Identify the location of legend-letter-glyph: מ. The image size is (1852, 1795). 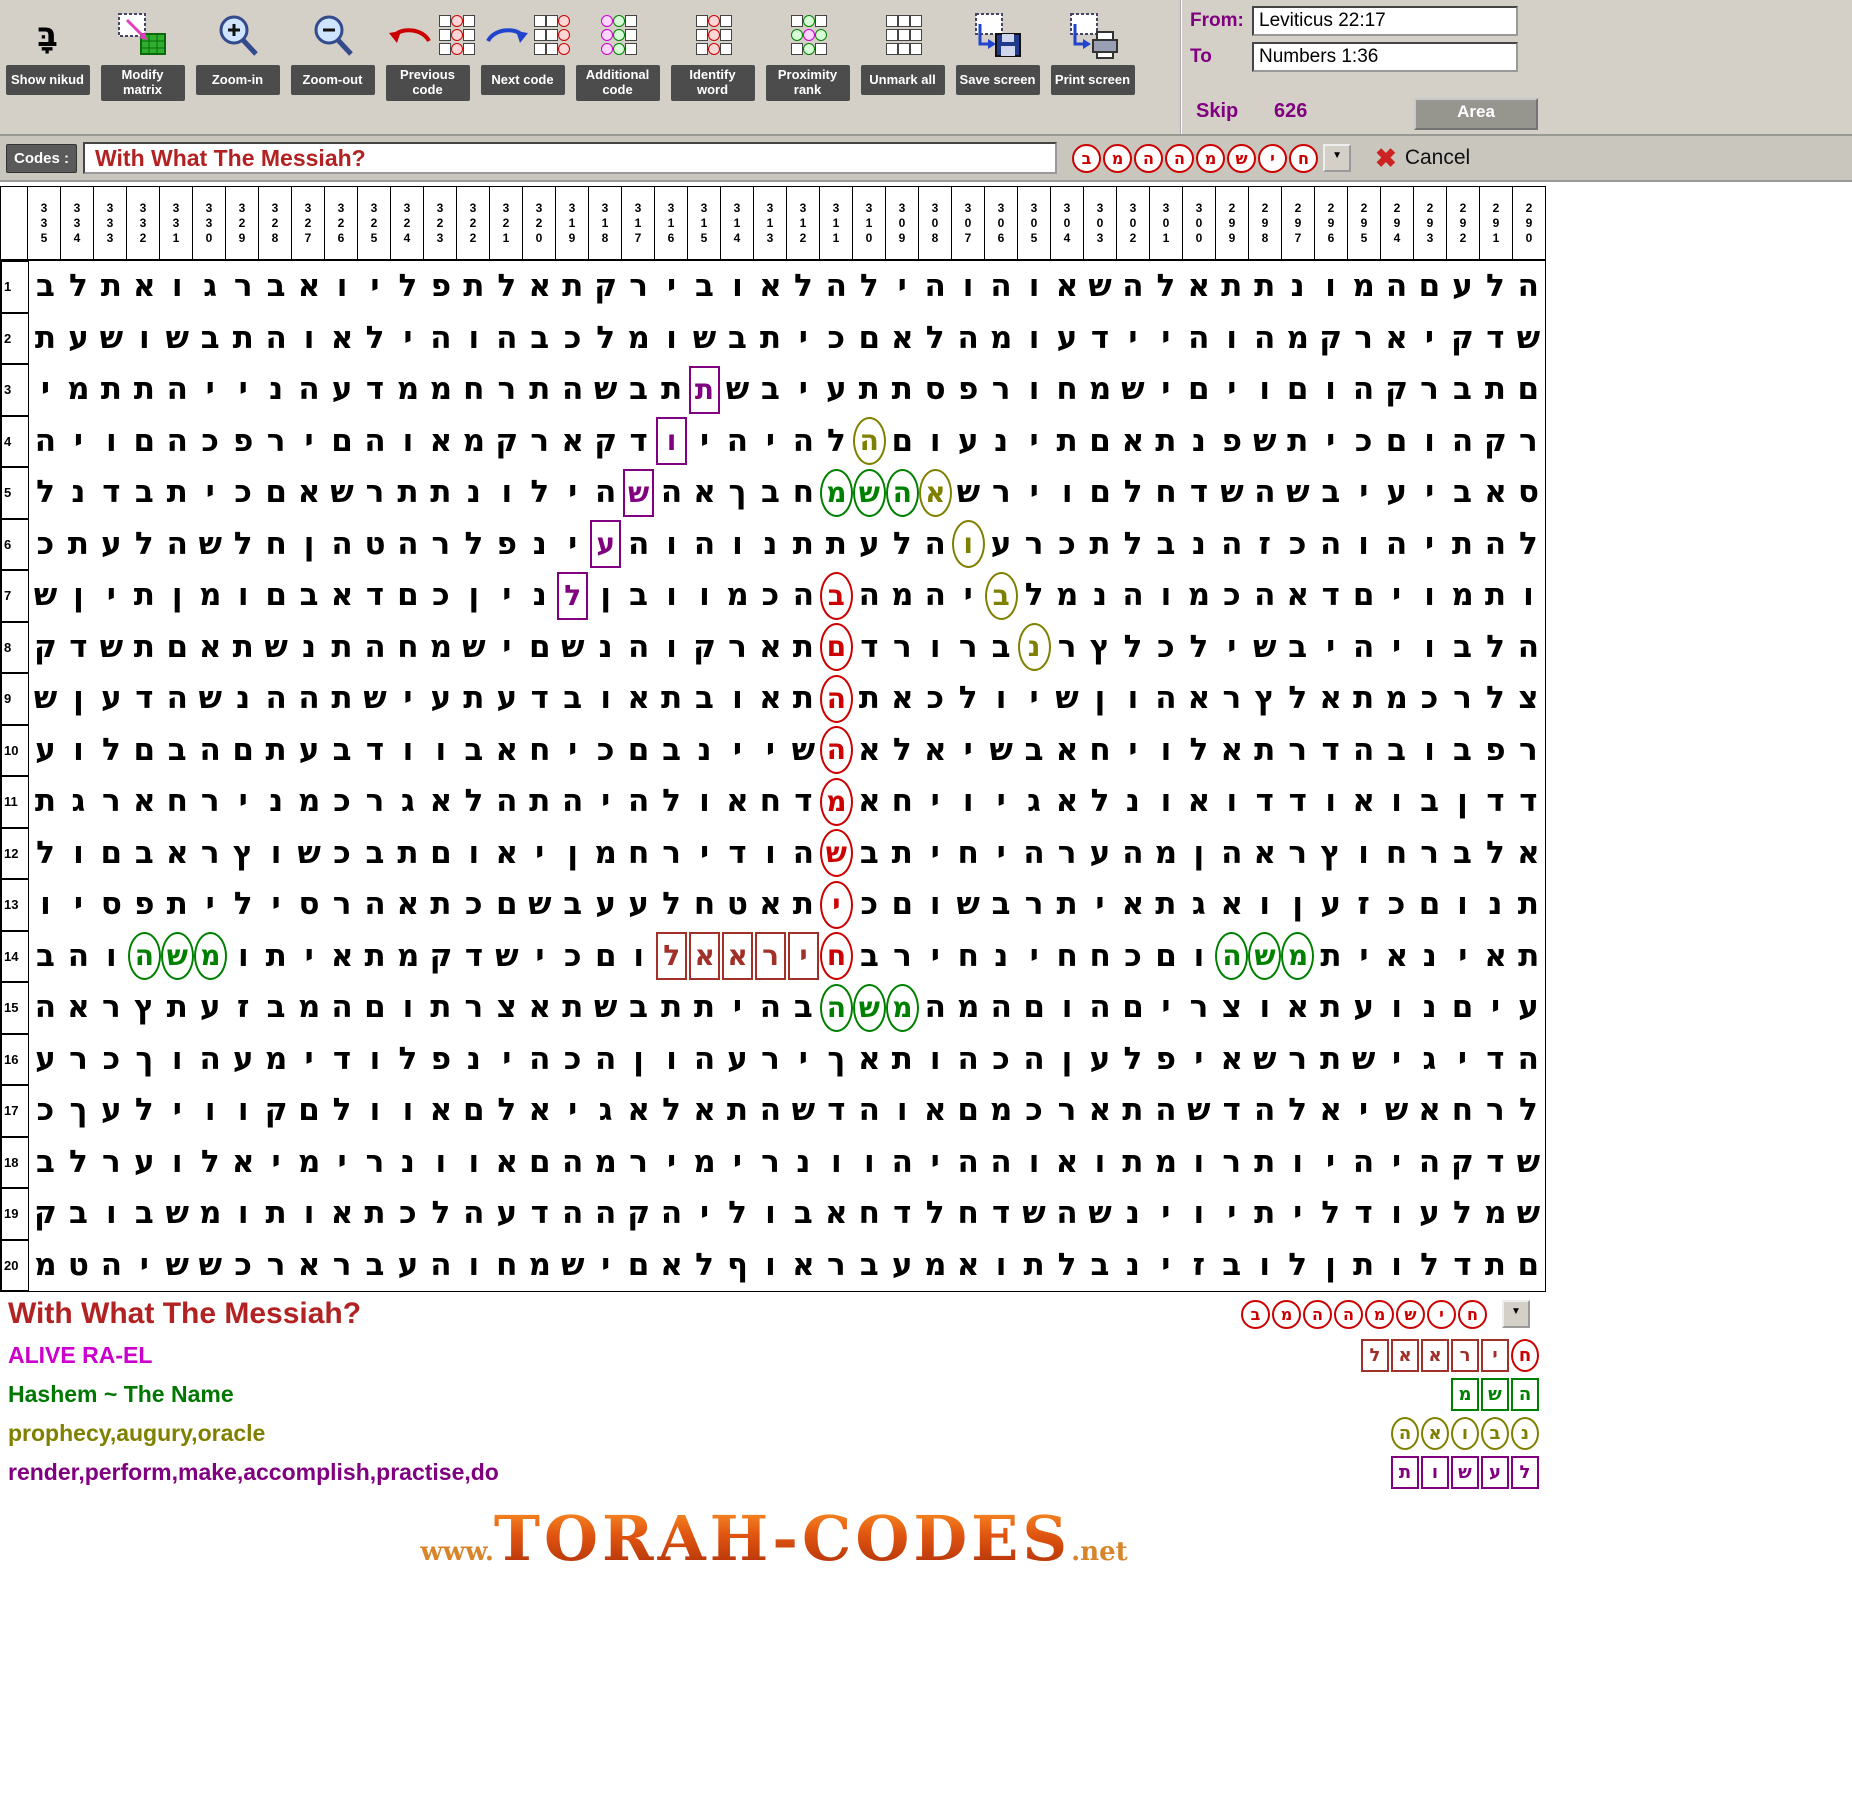
(1465, 1394).